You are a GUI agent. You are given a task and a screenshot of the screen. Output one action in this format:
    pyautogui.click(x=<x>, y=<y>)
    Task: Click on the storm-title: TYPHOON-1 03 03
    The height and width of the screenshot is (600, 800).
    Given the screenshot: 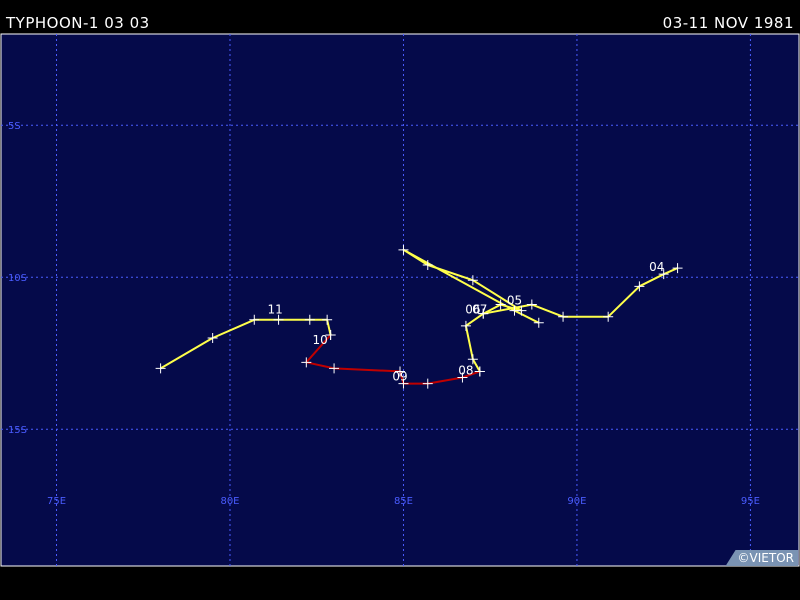 What is the action you would take?
    pyautogui.click(x=78, y=23)
    